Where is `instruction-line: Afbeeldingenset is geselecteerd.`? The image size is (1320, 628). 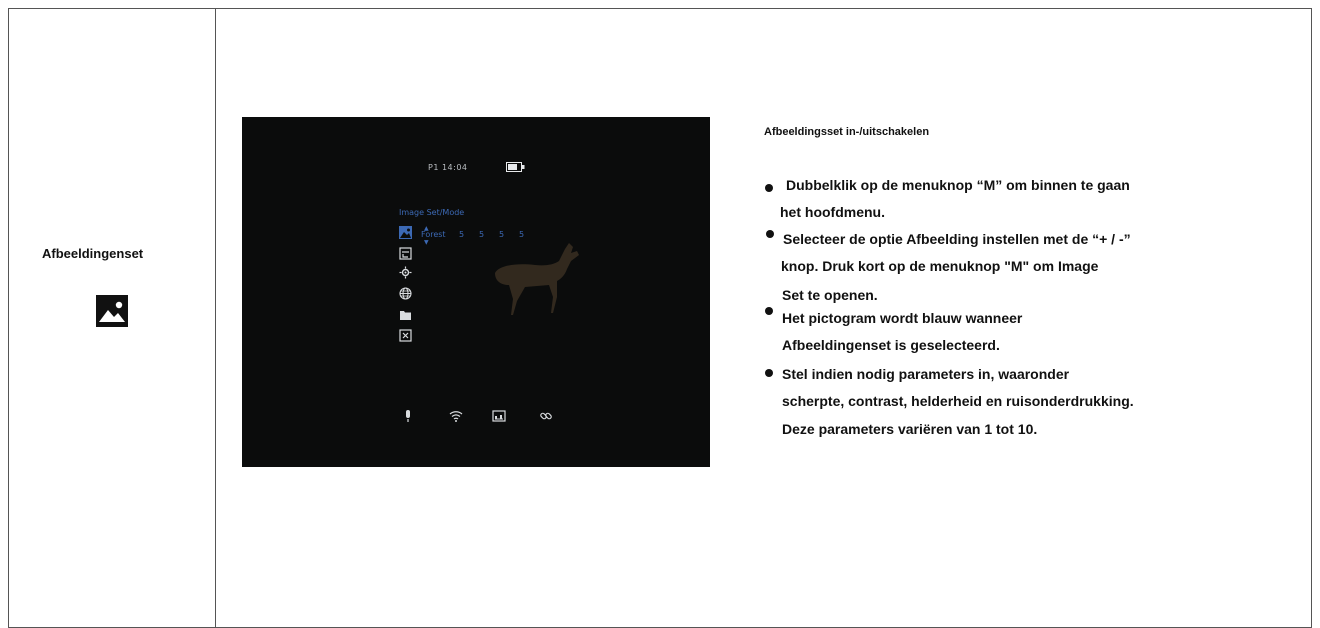
instruction-line: Afbeeldingenset is geselecteerd. is located at coordinates (891, 345).